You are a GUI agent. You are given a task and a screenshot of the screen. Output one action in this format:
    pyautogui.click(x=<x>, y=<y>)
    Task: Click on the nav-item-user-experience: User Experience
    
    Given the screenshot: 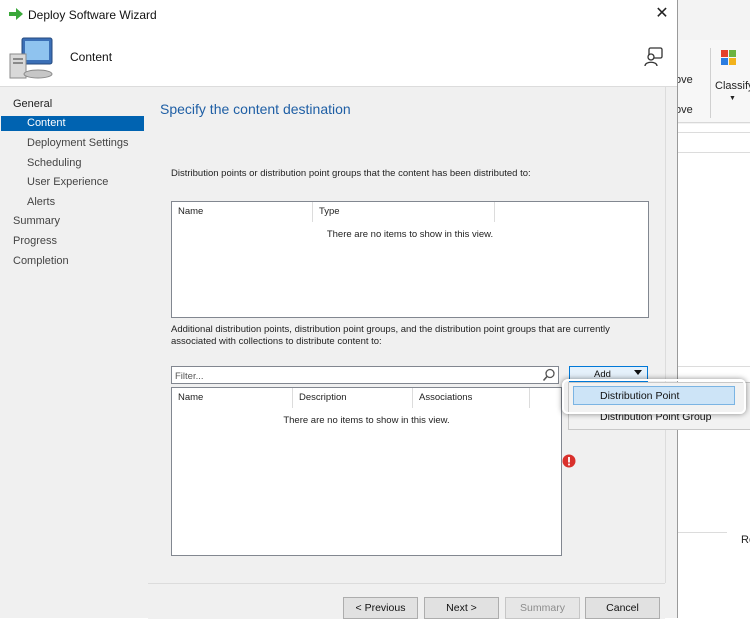 What is the action you would take?
    pyautogui.click(x=67, y=182)
    